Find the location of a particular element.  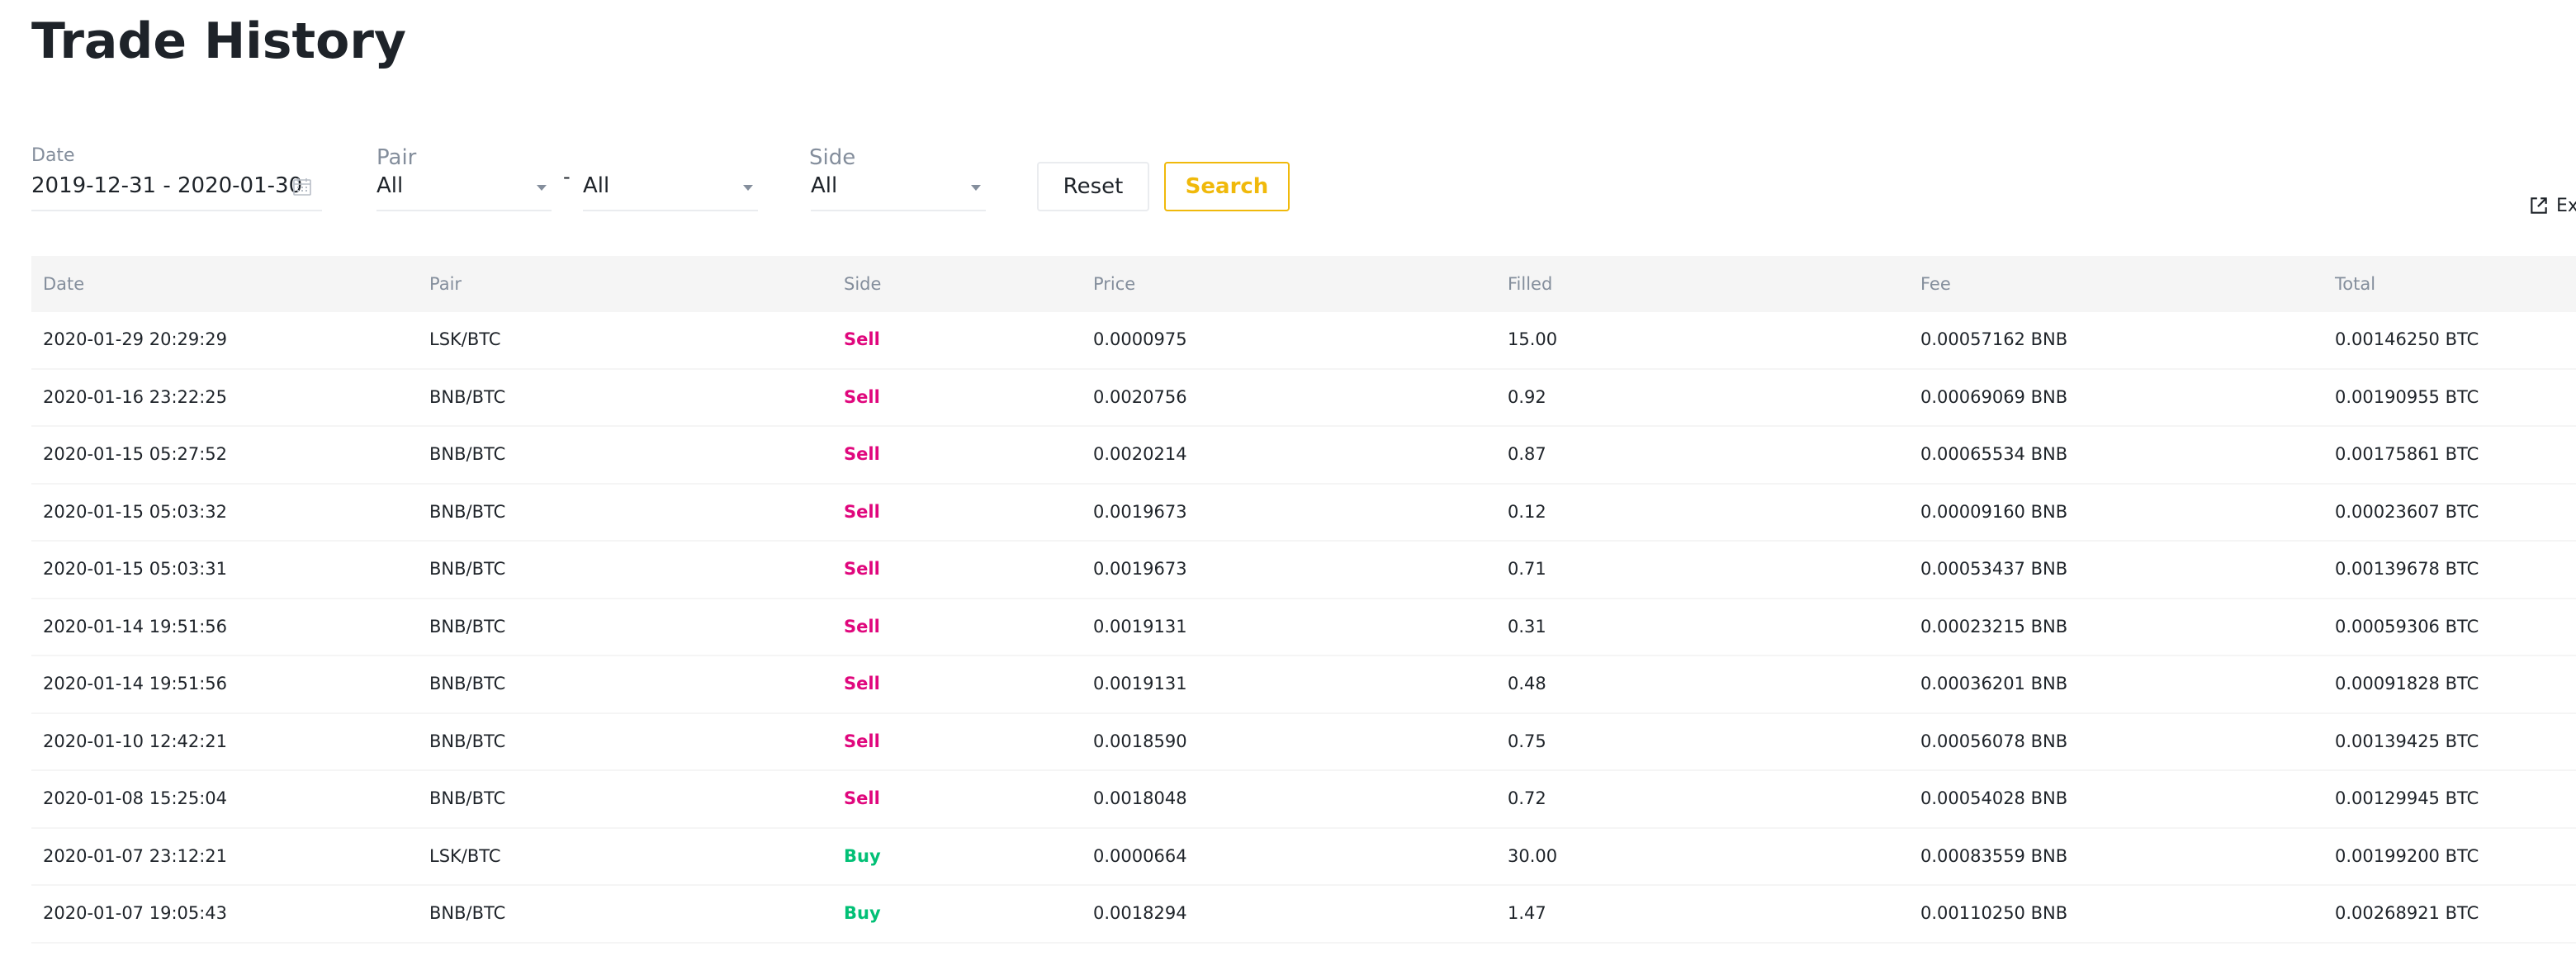

calendar-icon is located at coordinates (302, 186).